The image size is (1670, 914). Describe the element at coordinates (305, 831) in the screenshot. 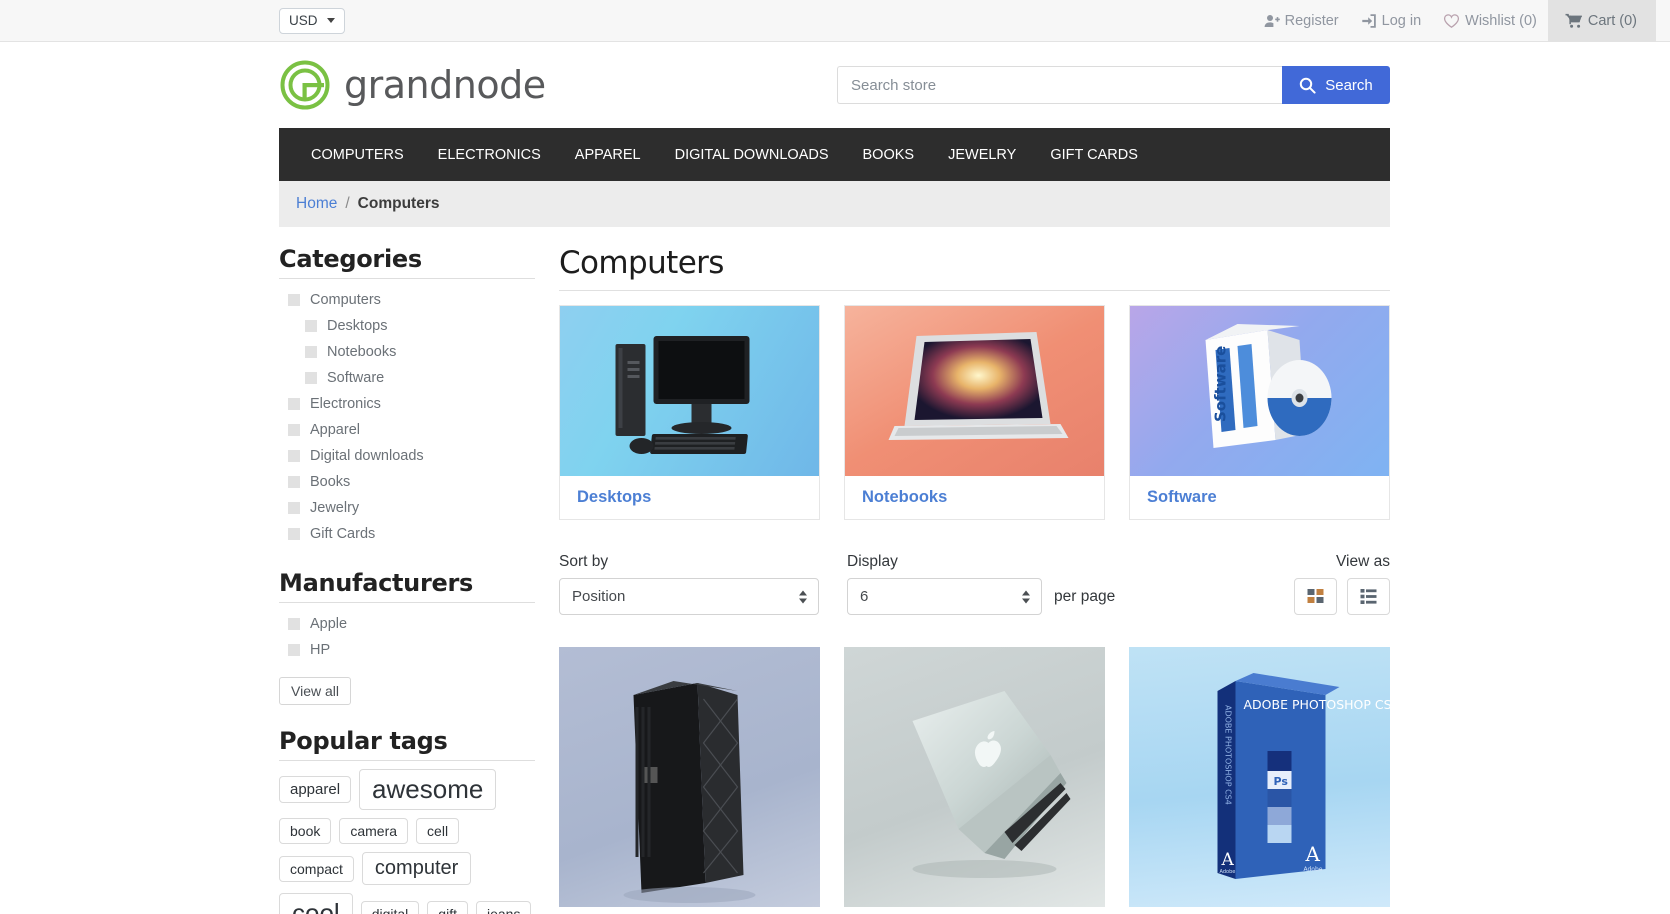

I see `tag-book: book` at that location.